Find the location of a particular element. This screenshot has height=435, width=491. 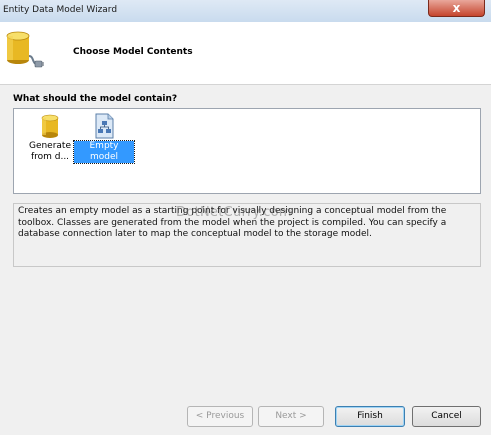

question-label: What should the model contain? is located at coordinates (95, 99).